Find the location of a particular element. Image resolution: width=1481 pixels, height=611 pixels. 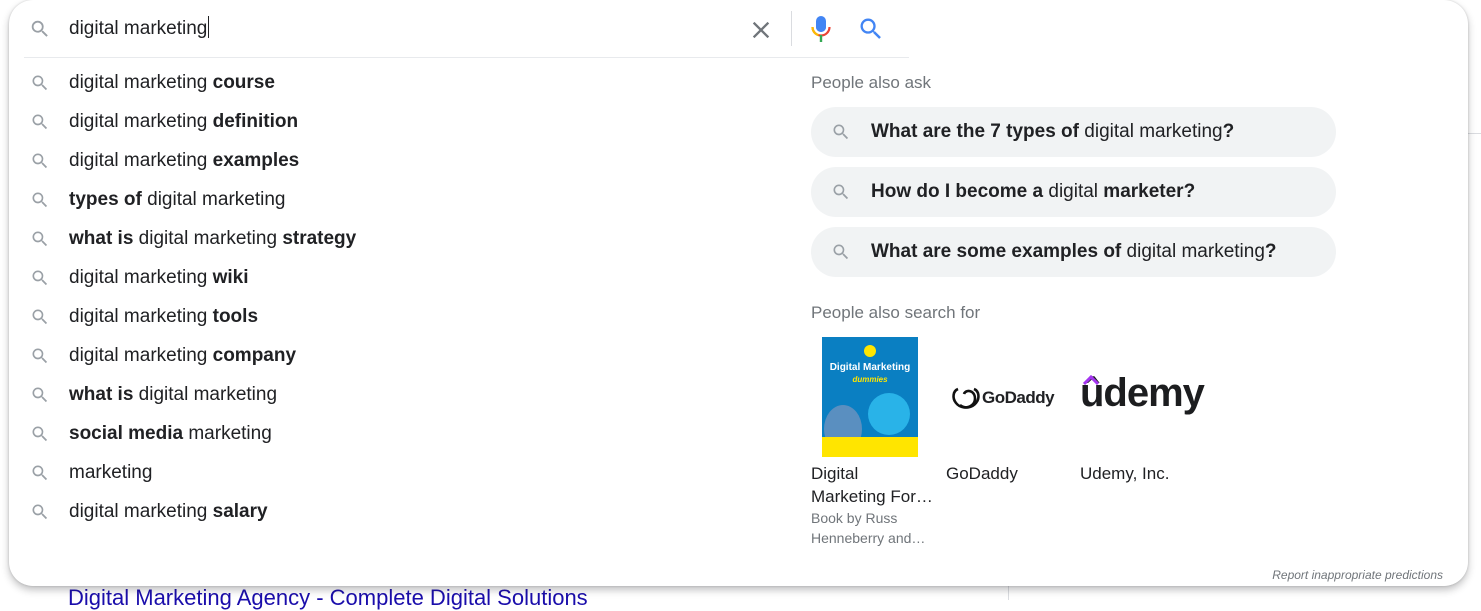

suggestion-item: what is digital marketing is located at coordinates (389, 394).